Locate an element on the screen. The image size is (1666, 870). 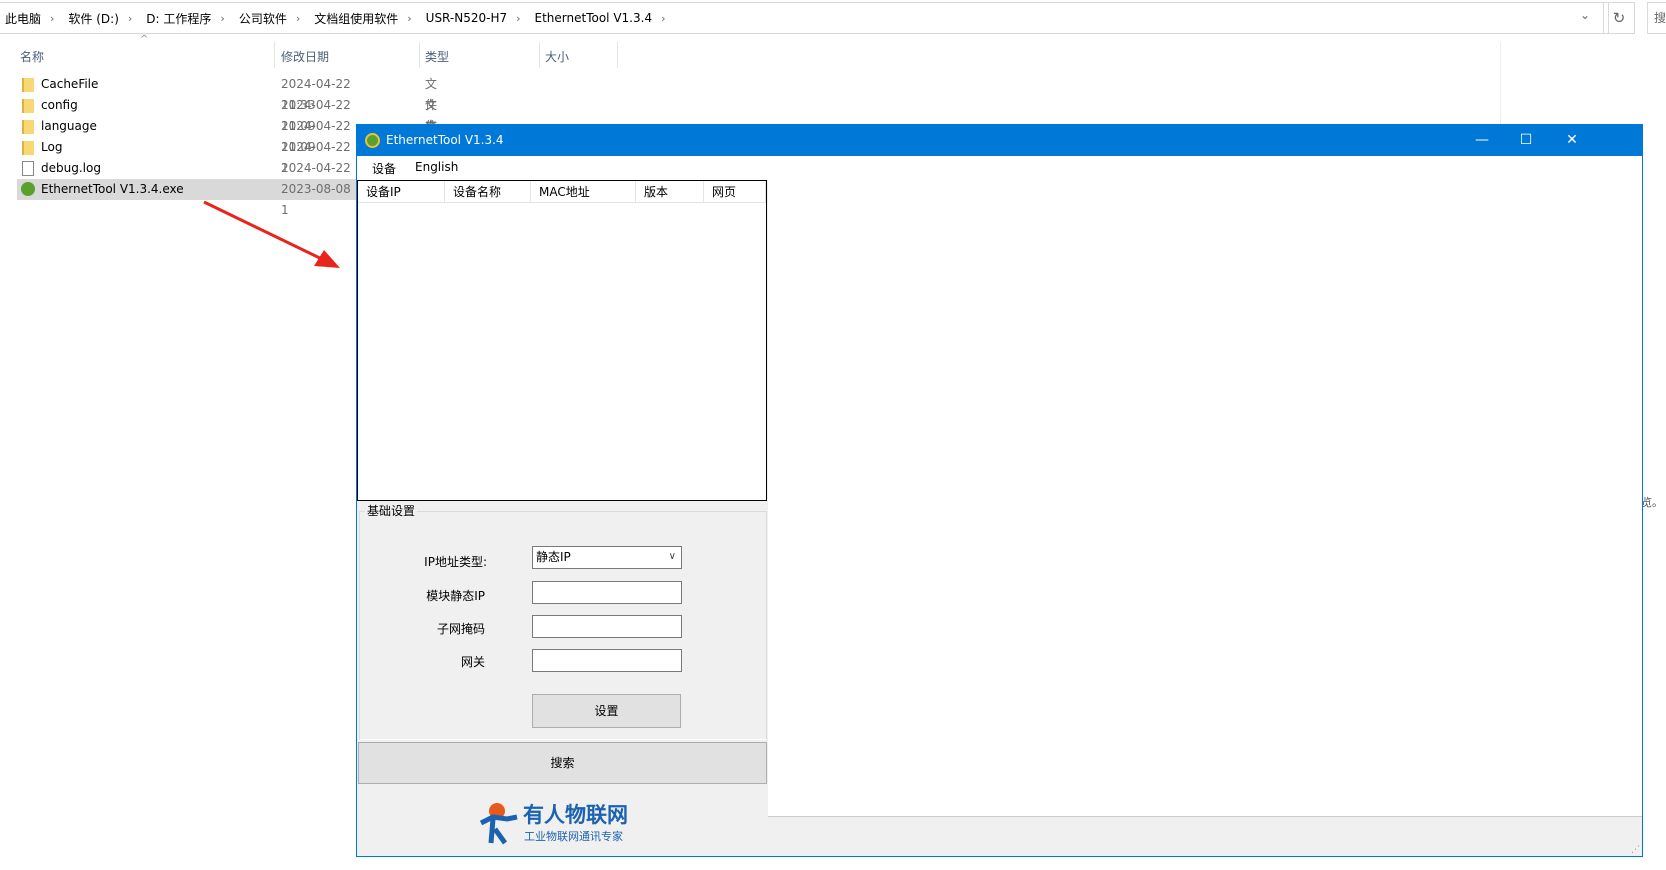
file-row: debug.log2024-04-22 1 is located at coordinates (187, 177).